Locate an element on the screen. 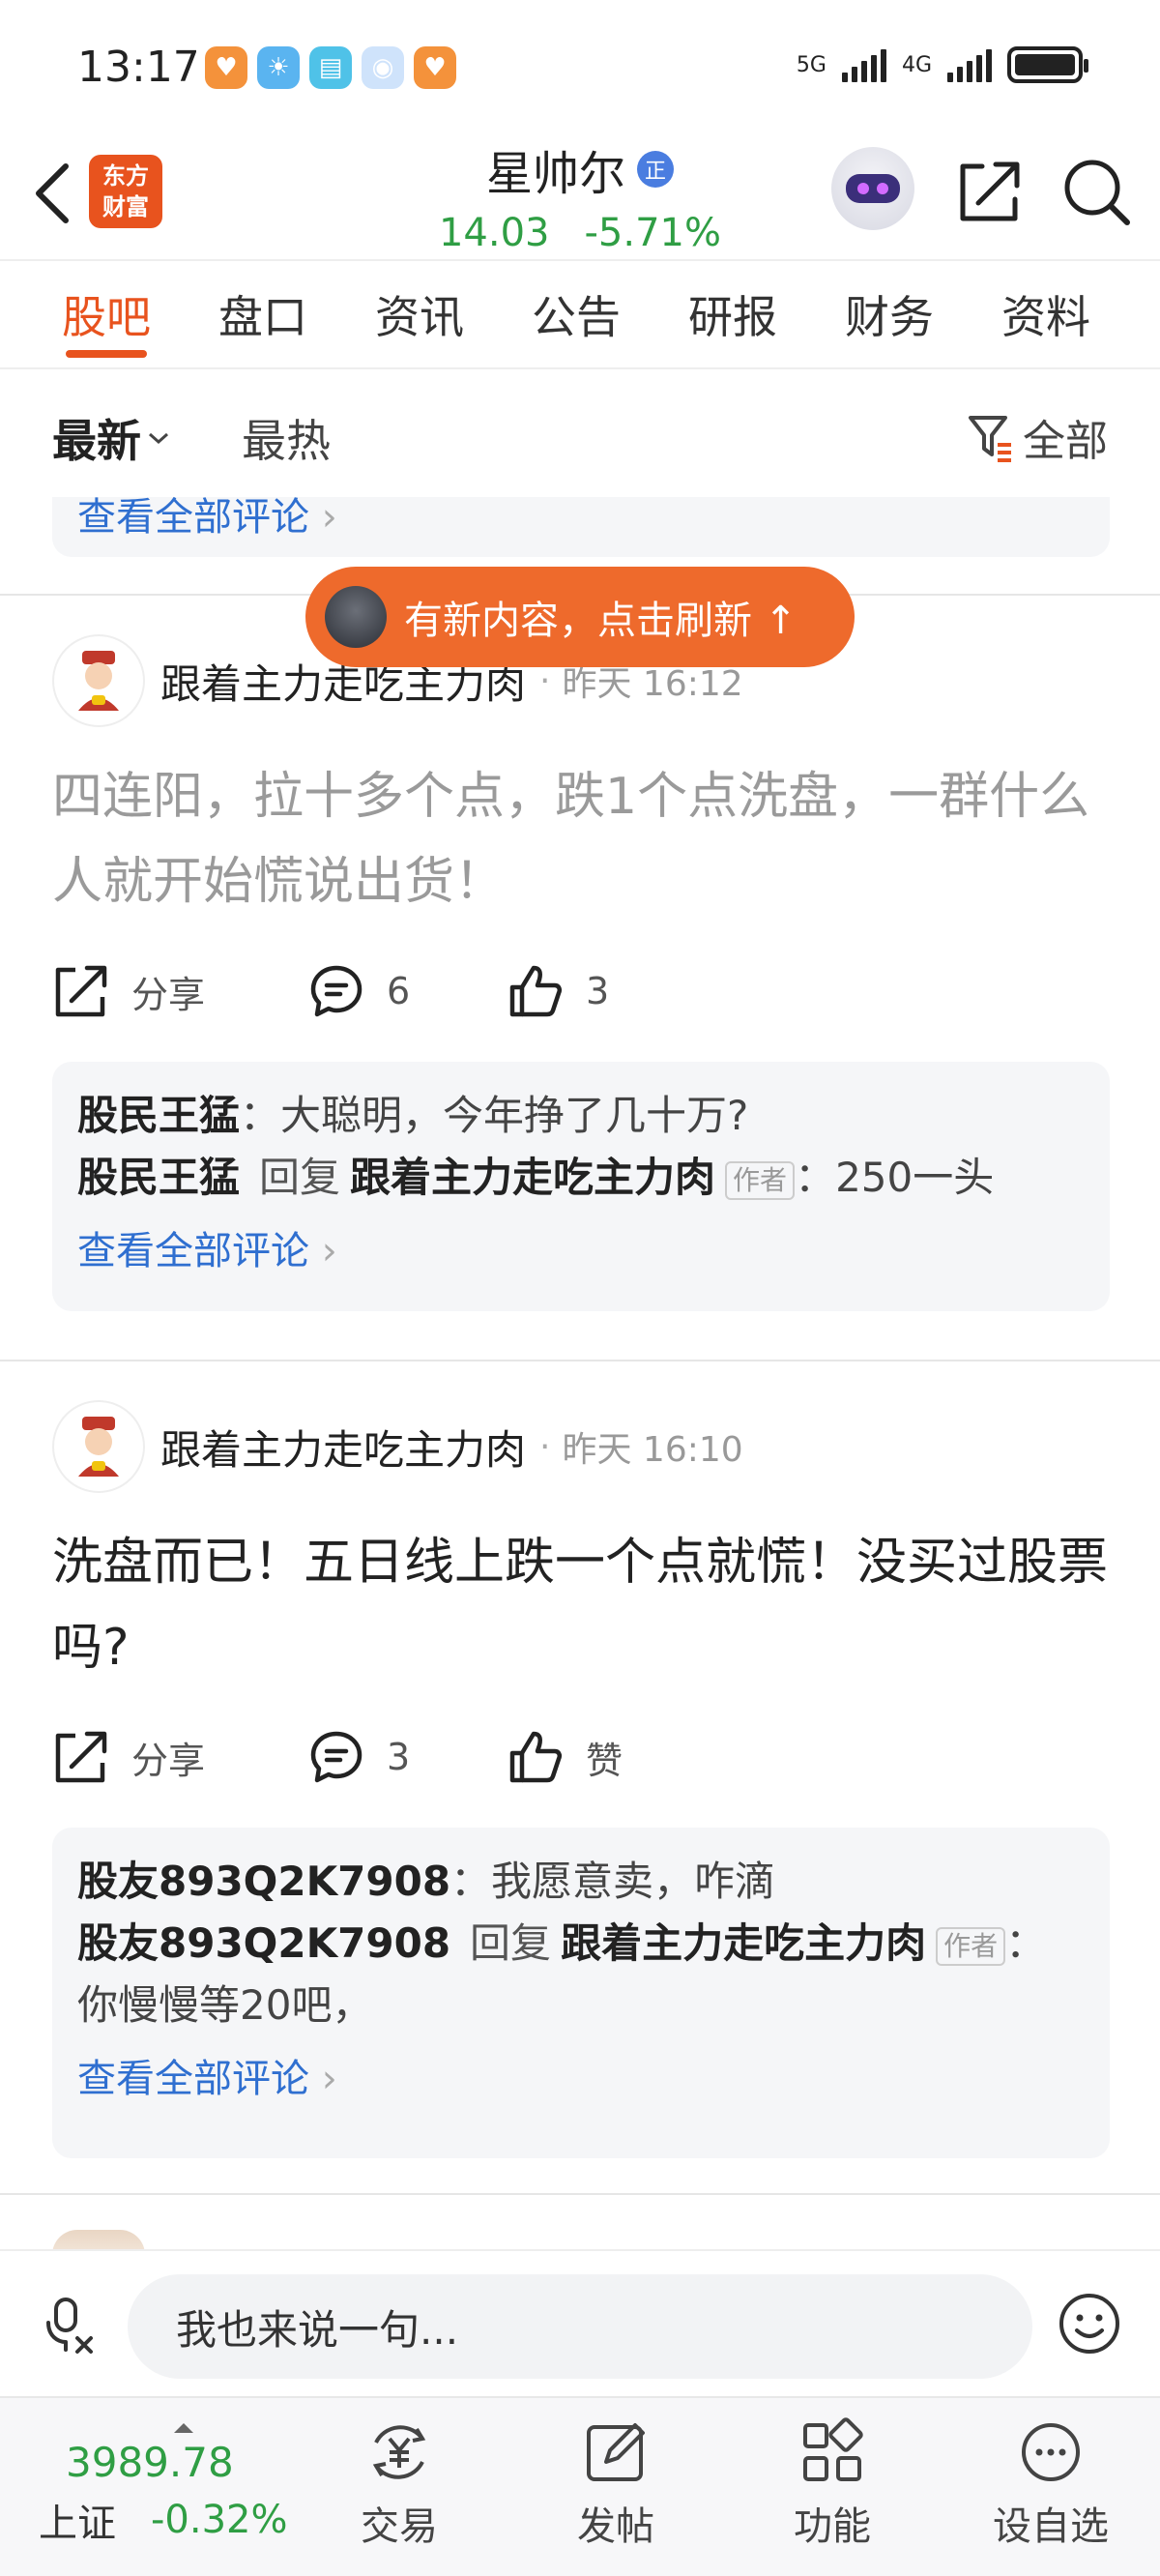 This screenshot has height=2576, width=1160. more-dots-icon is located at coordinates (1051, 2452).